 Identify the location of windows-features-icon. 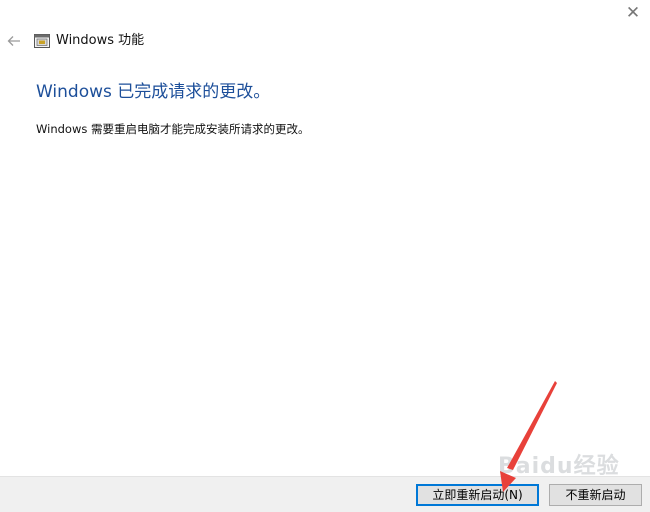
(42, 41).